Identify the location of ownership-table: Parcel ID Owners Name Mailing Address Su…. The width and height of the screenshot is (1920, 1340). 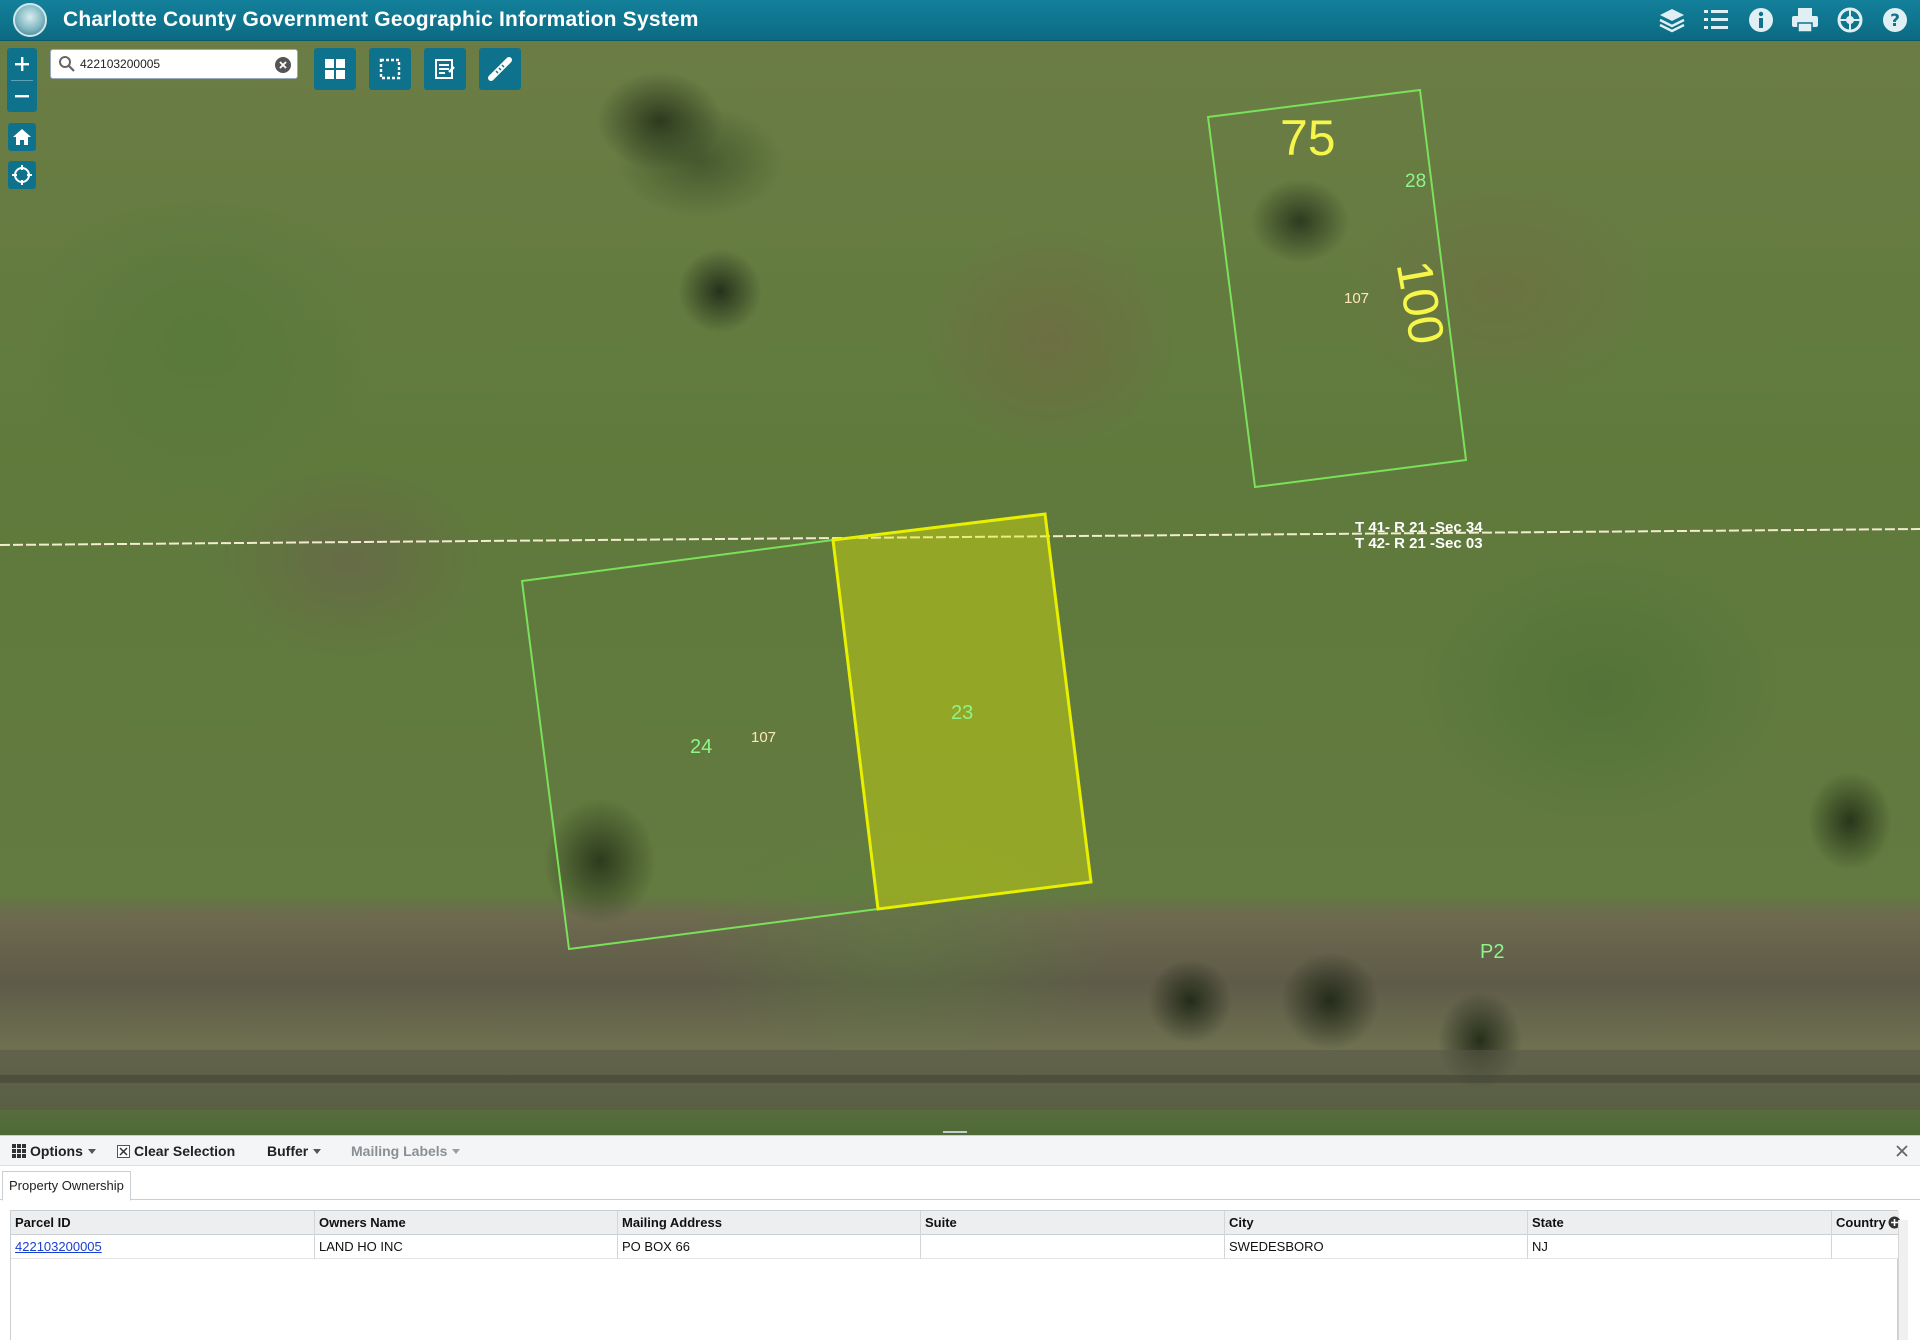
(955, 1275).